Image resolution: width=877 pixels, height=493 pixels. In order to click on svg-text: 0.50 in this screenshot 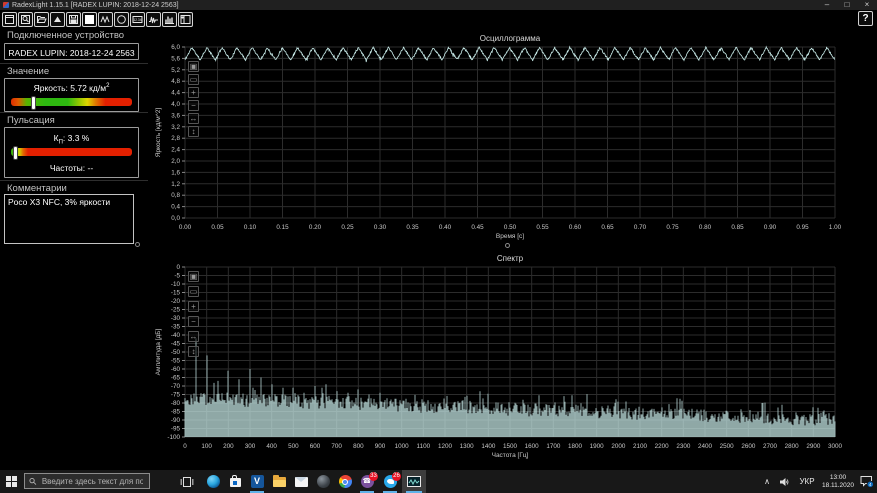, I will do `click(510, 227)`.